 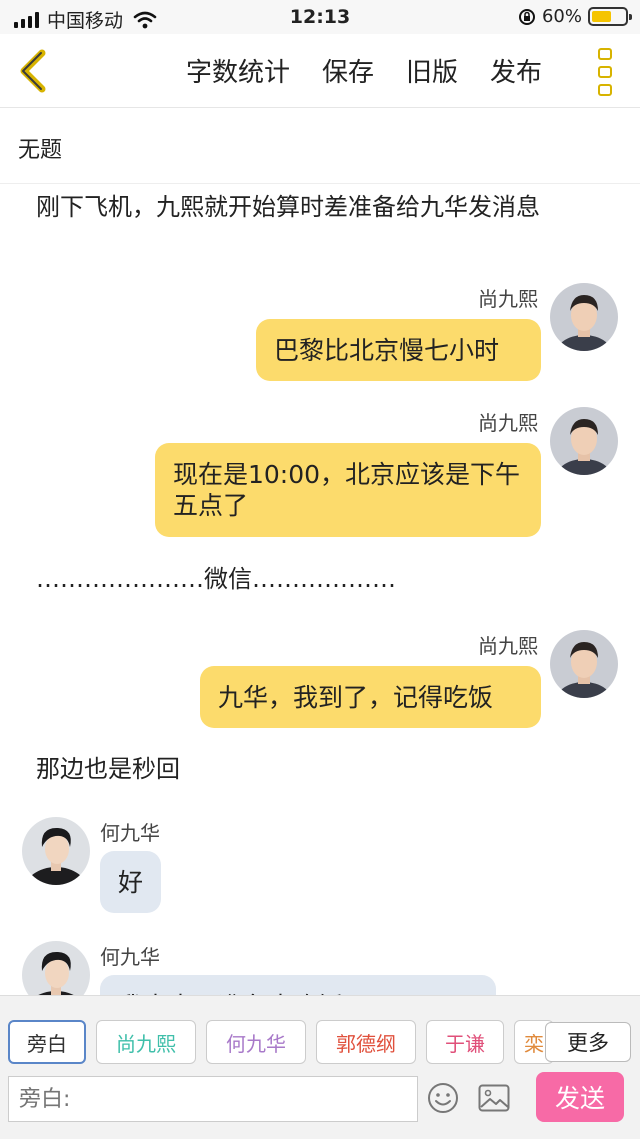 I want to click on message-bubble: 九华，我到了，记得吃饭, so click(x=370, y=697).